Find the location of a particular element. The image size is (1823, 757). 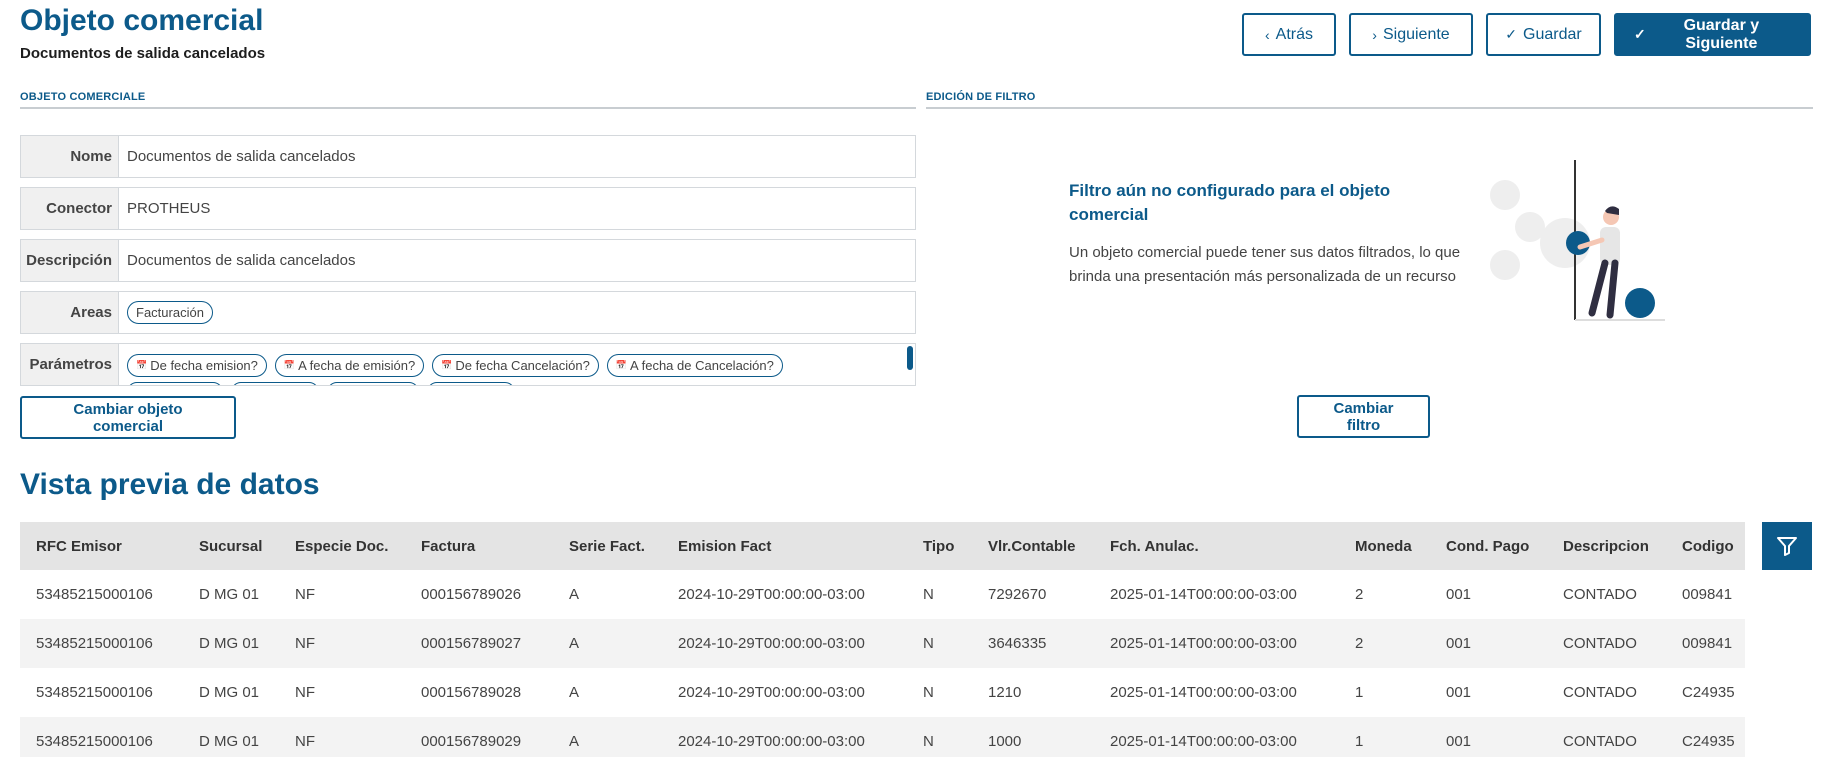

areas-label: Areas is located at coordinates (70, 312).